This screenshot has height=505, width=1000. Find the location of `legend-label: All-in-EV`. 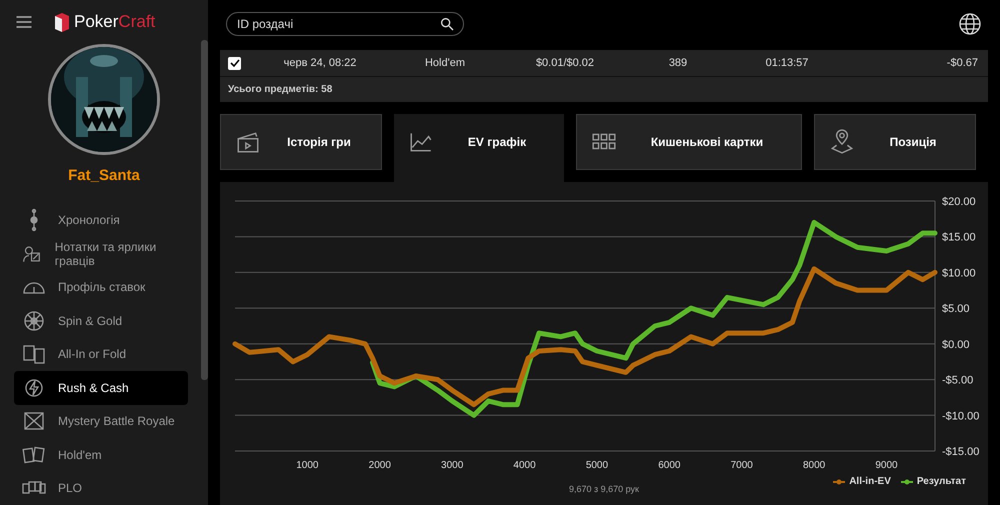

legend-label: All-in-EV is located at coordinates (870, 481).